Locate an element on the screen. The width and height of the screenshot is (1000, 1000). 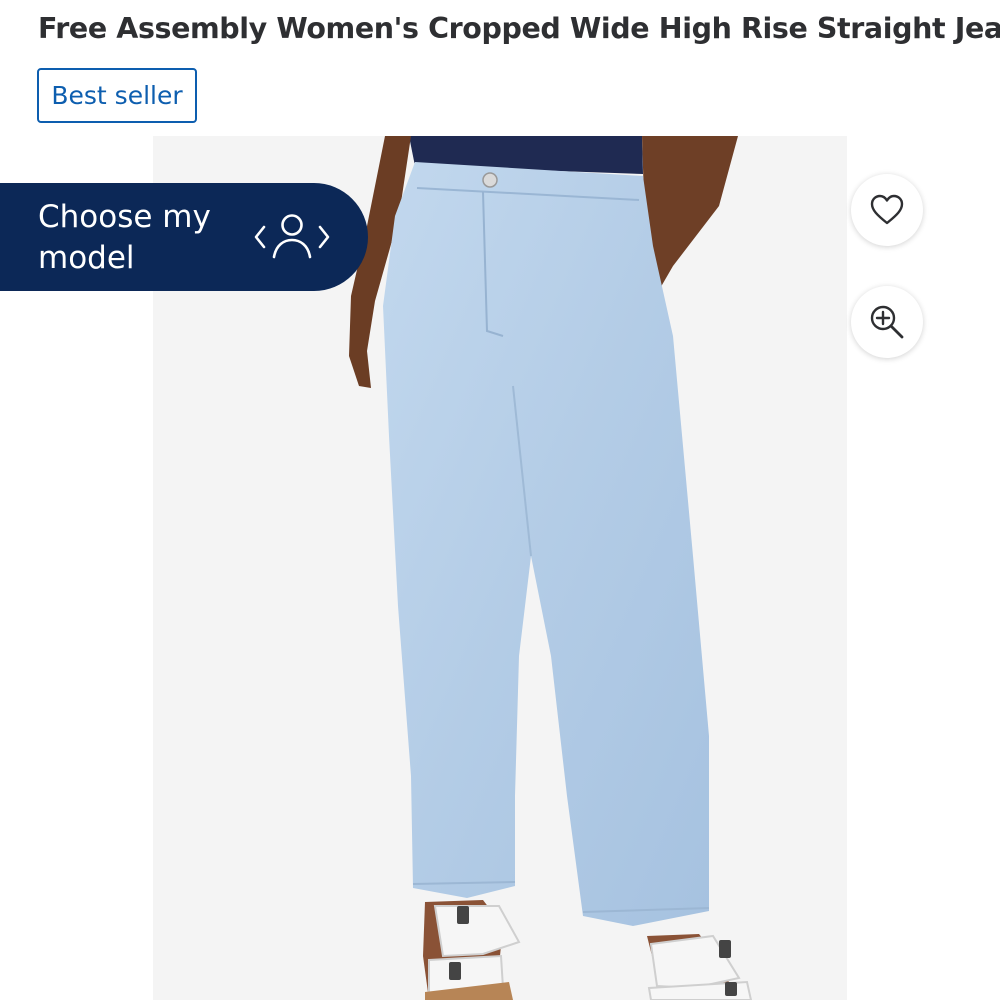
best-seller-badge: Best seller is located at coordinates (117, 95).